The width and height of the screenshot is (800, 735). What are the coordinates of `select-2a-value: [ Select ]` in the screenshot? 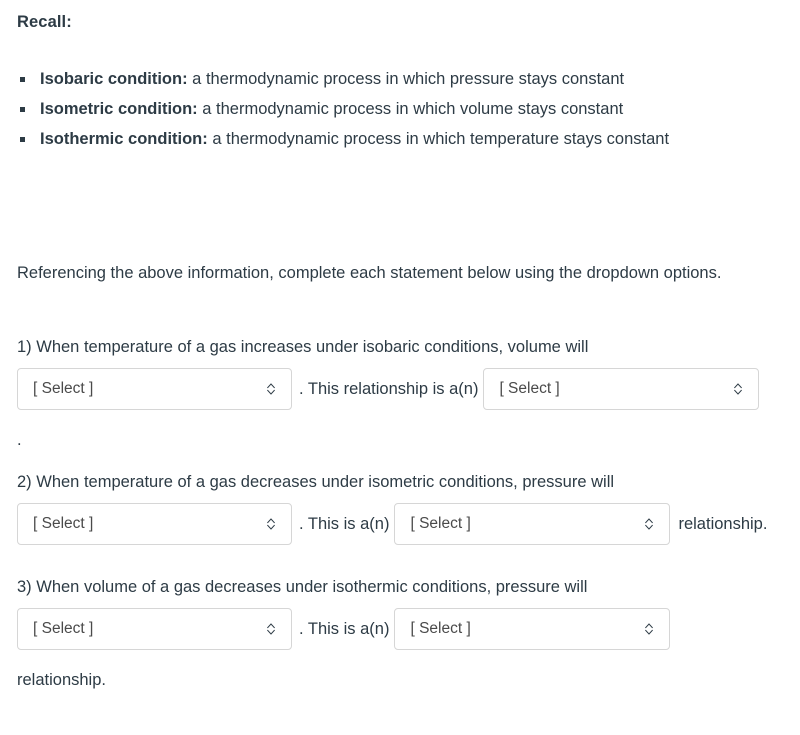 It's located at (63, 523).